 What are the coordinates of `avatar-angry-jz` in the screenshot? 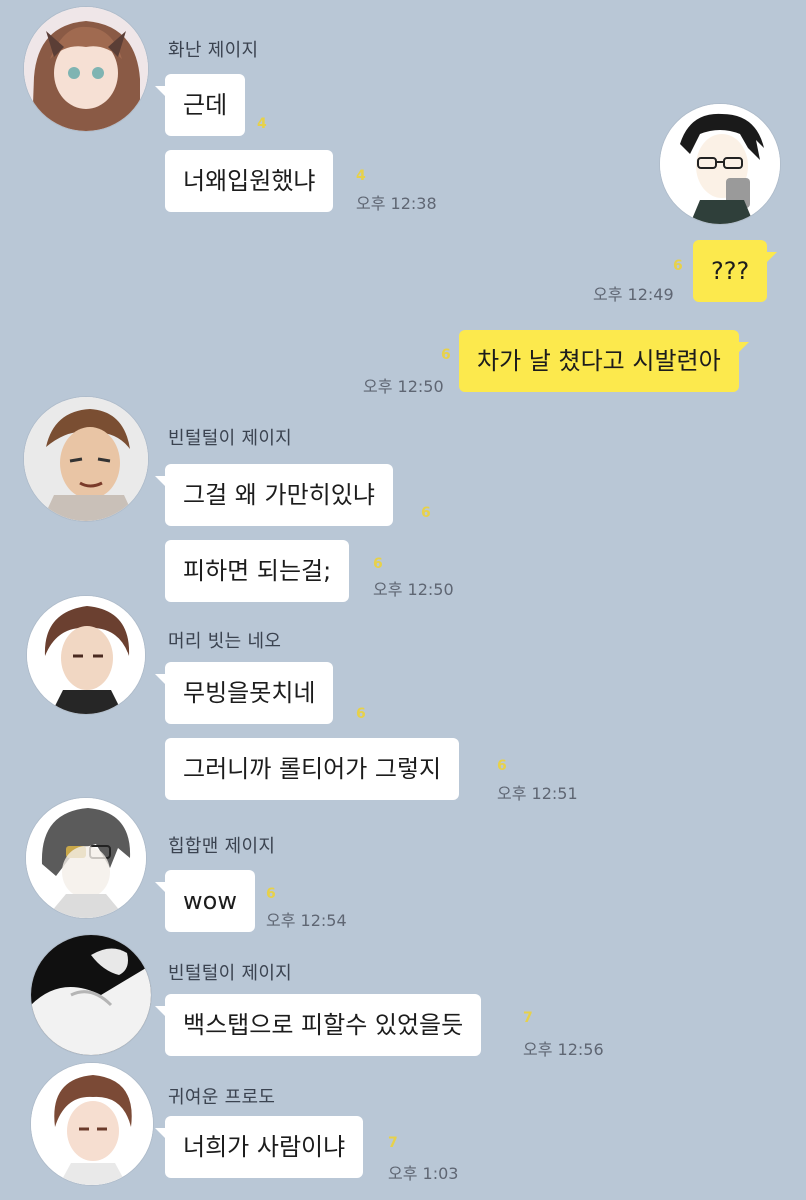 It's located at (86, 69).